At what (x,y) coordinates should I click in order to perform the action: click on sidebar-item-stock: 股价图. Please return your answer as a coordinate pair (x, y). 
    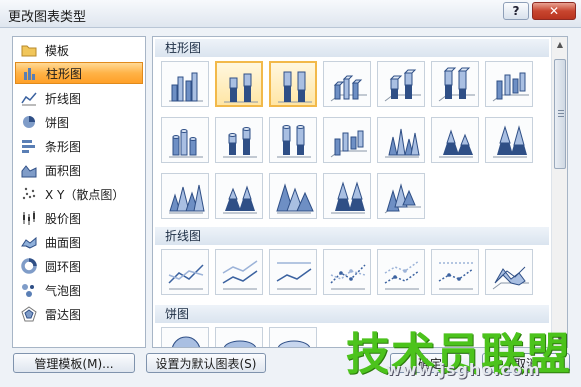
    Looking at the image, I should click on (79, 218).